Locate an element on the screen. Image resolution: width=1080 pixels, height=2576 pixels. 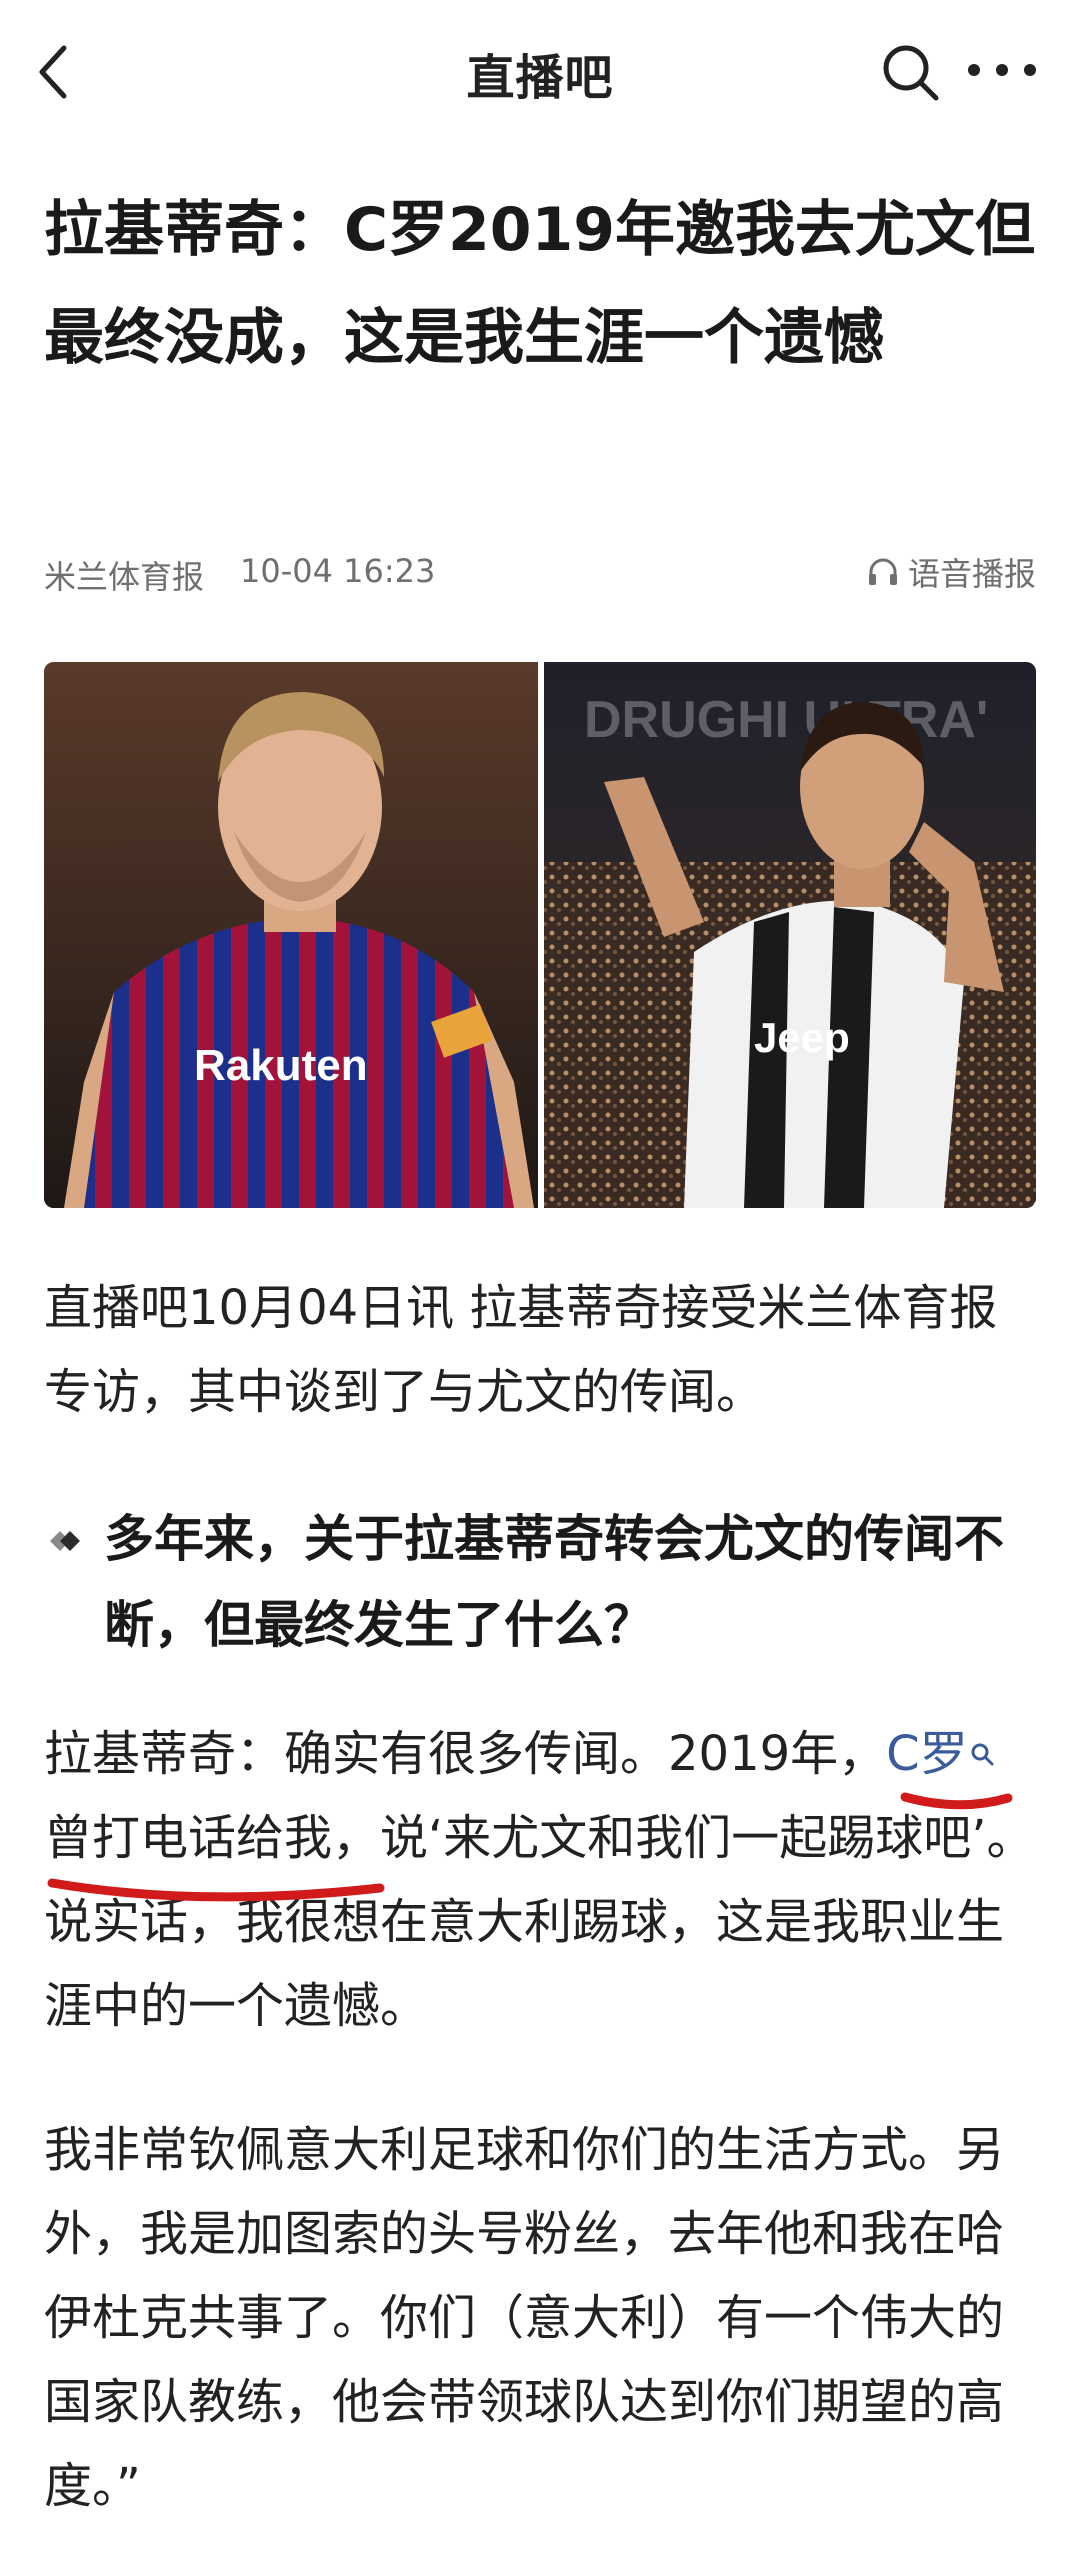
article-paragraph-1: 直播吧10月04日讯 拉基蒂奇接受米兰体育报专访，其中谈到了与尤文的传闻。 is located at coordinates (521, 1350).